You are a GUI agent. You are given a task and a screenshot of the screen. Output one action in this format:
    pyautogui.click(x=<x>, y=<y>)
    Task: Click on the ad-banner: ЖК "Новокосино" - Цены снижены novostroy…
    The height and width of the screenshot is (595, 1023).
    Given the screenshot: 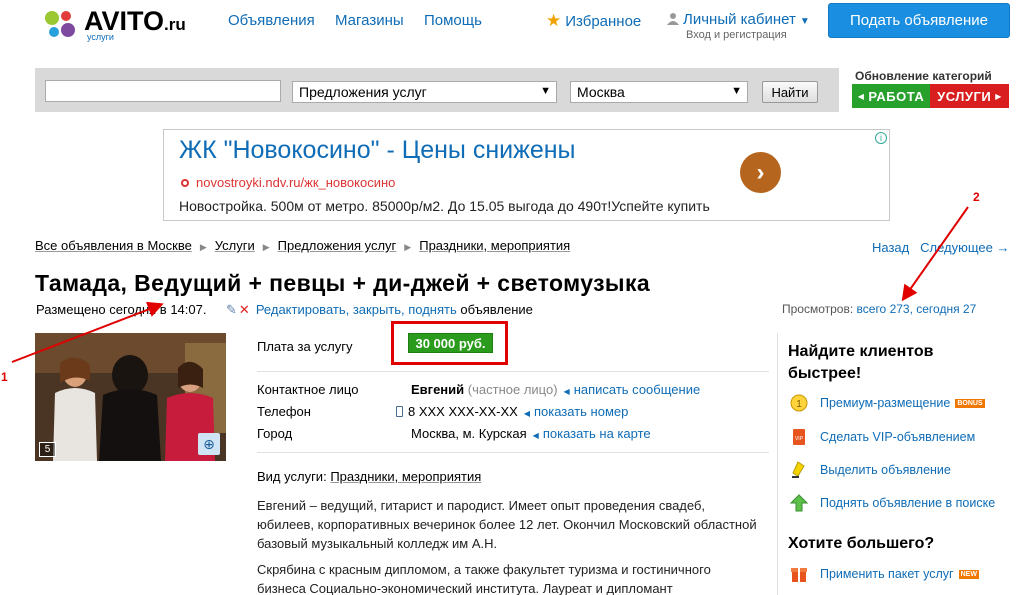 What is the action you would take?
    pyautogui.click(x=526, y=175)
    